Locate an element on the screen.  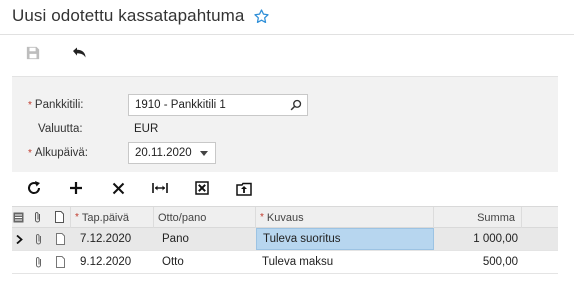
table-row: 9.12.2020 Otto Tuleva maksu 500,00 is located at coordinates (285, 262).